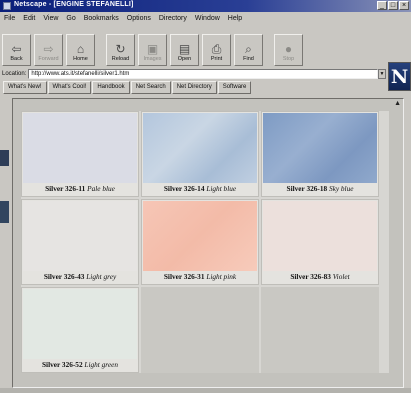 This screenshot has height=393, width=411. Describe the element at coordinates (48, 59) in the screenshot. I see `forward-label: Forward` at that location.